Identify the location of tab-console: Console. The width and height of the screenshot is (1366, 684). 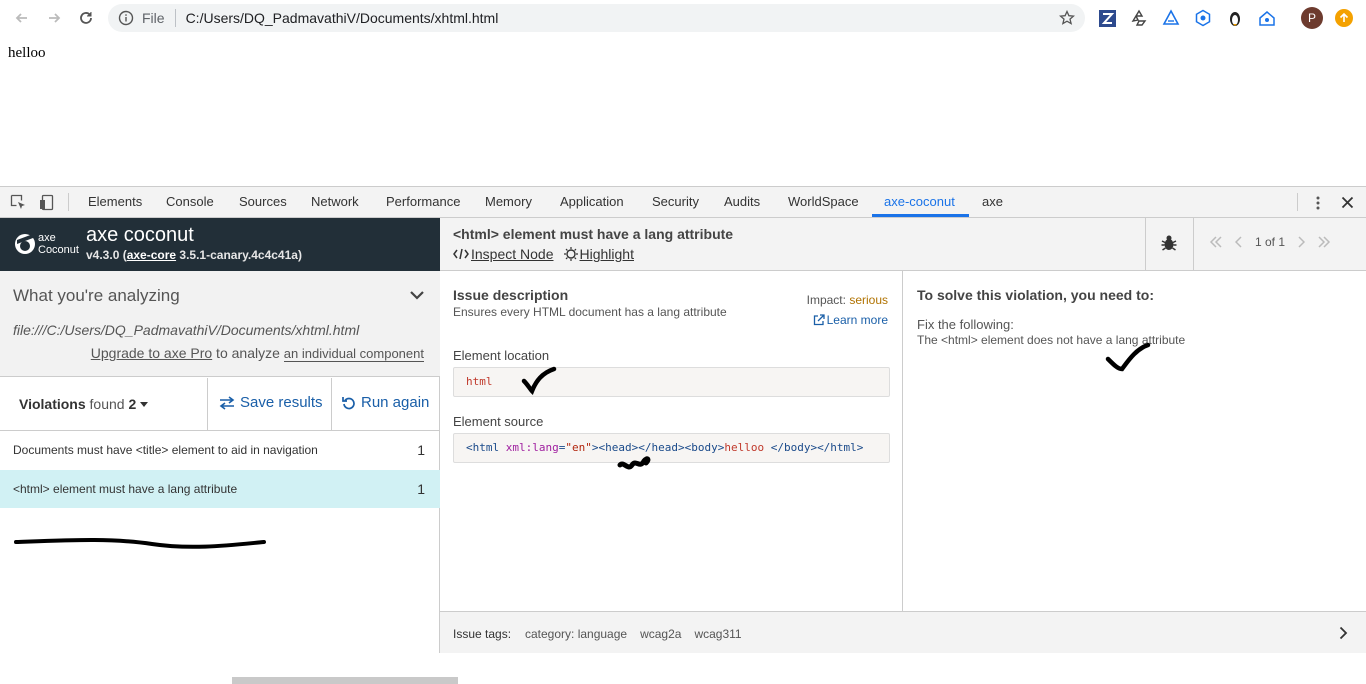
(190, 202).